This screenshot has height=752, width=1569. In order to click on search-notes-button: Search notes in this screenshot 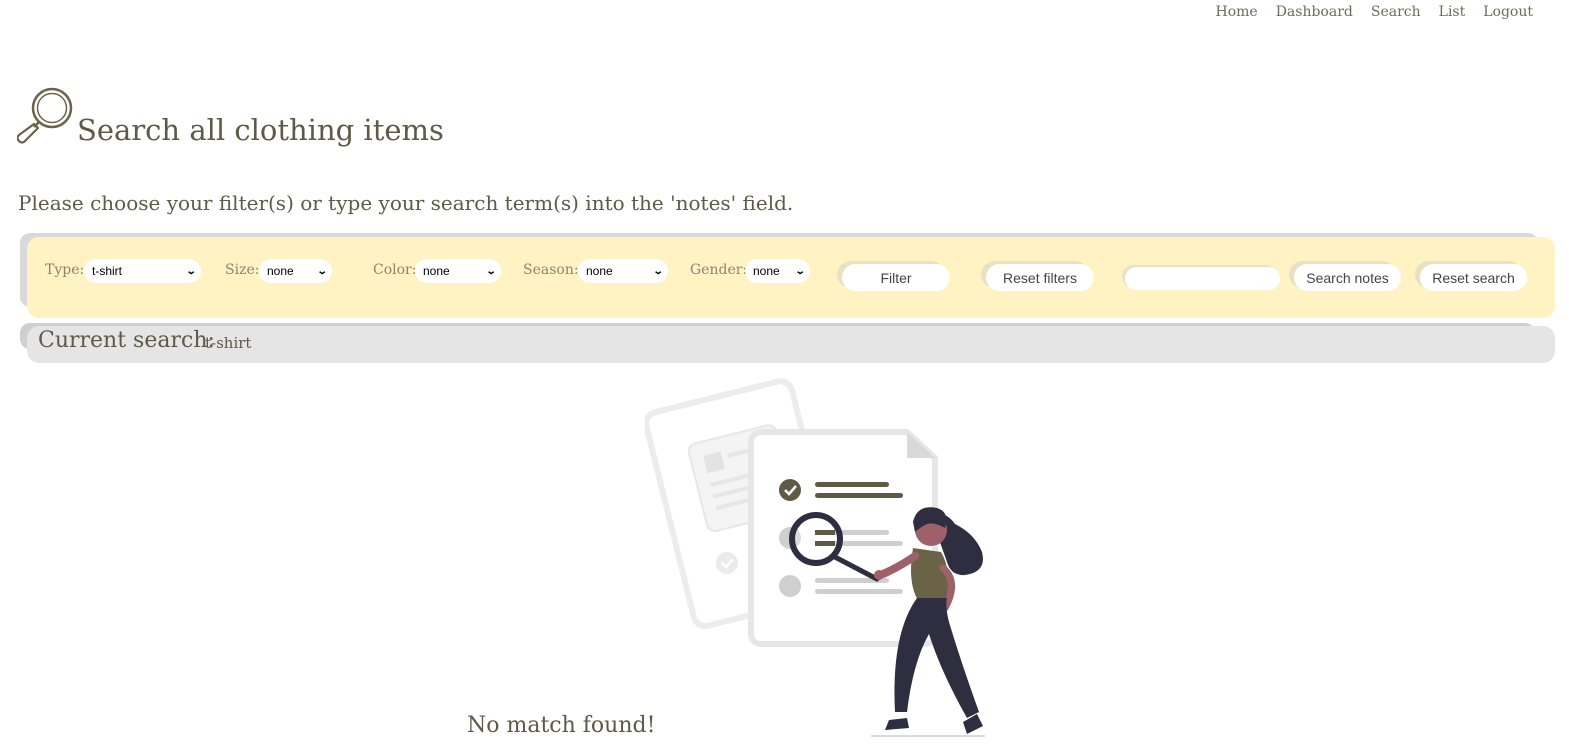, I will do `click(1347, 277)`.